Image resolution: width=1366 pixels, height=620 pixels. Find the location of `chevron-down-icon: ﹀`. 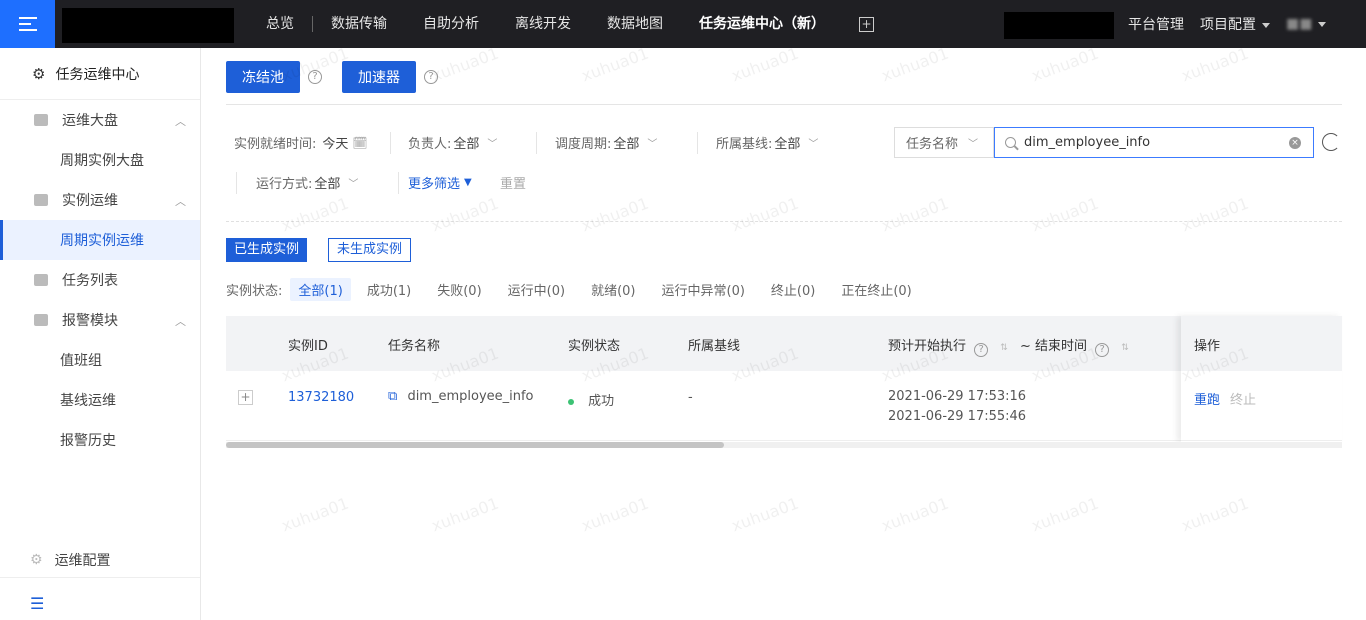

chevron-down-icon: ﹀ is located at coordinates (813, 144).